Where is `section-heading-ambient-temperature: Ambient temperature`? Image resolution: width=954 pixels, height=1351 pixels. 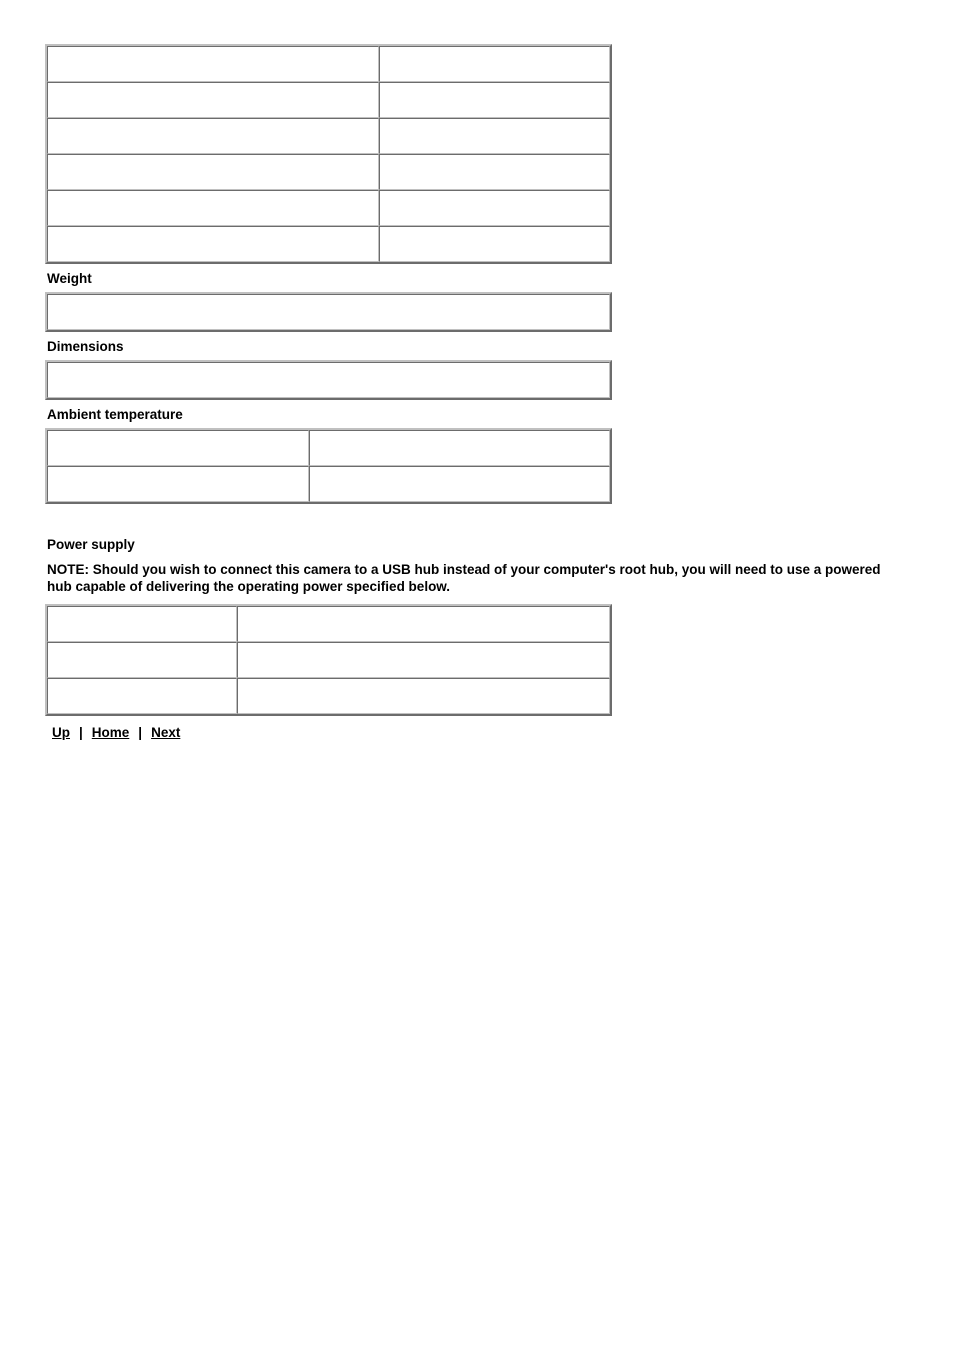 section-heading-ambient-temperature: Ambient temperature is located at coordinates (115, 414).